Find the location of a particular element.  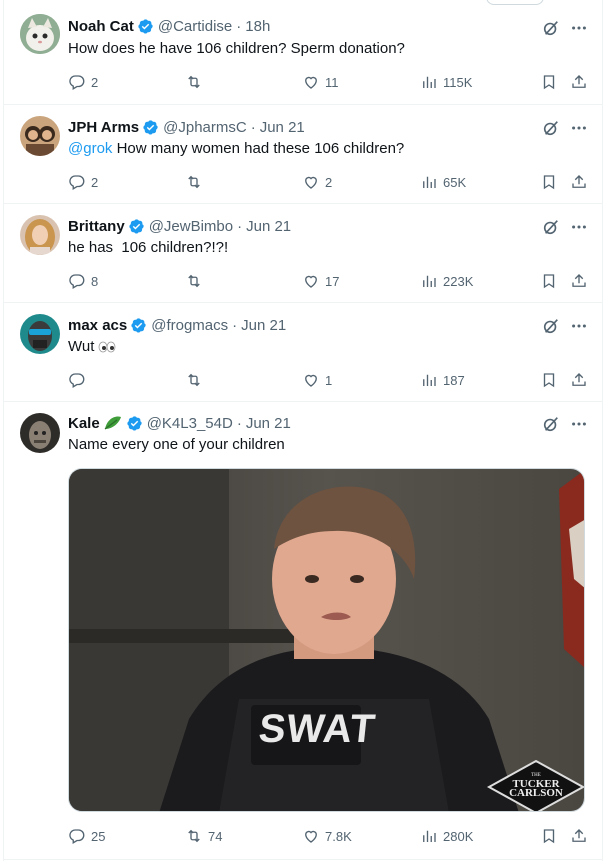

reply-button: 8 is located at coordinates (83, 281).